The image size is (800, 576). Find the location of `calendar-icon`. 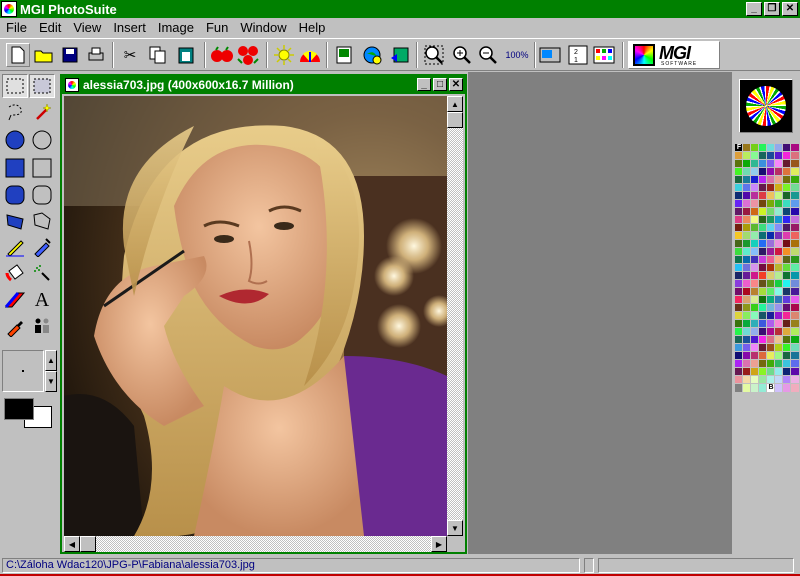

calendar-icon is located at coordinates (604, 55).